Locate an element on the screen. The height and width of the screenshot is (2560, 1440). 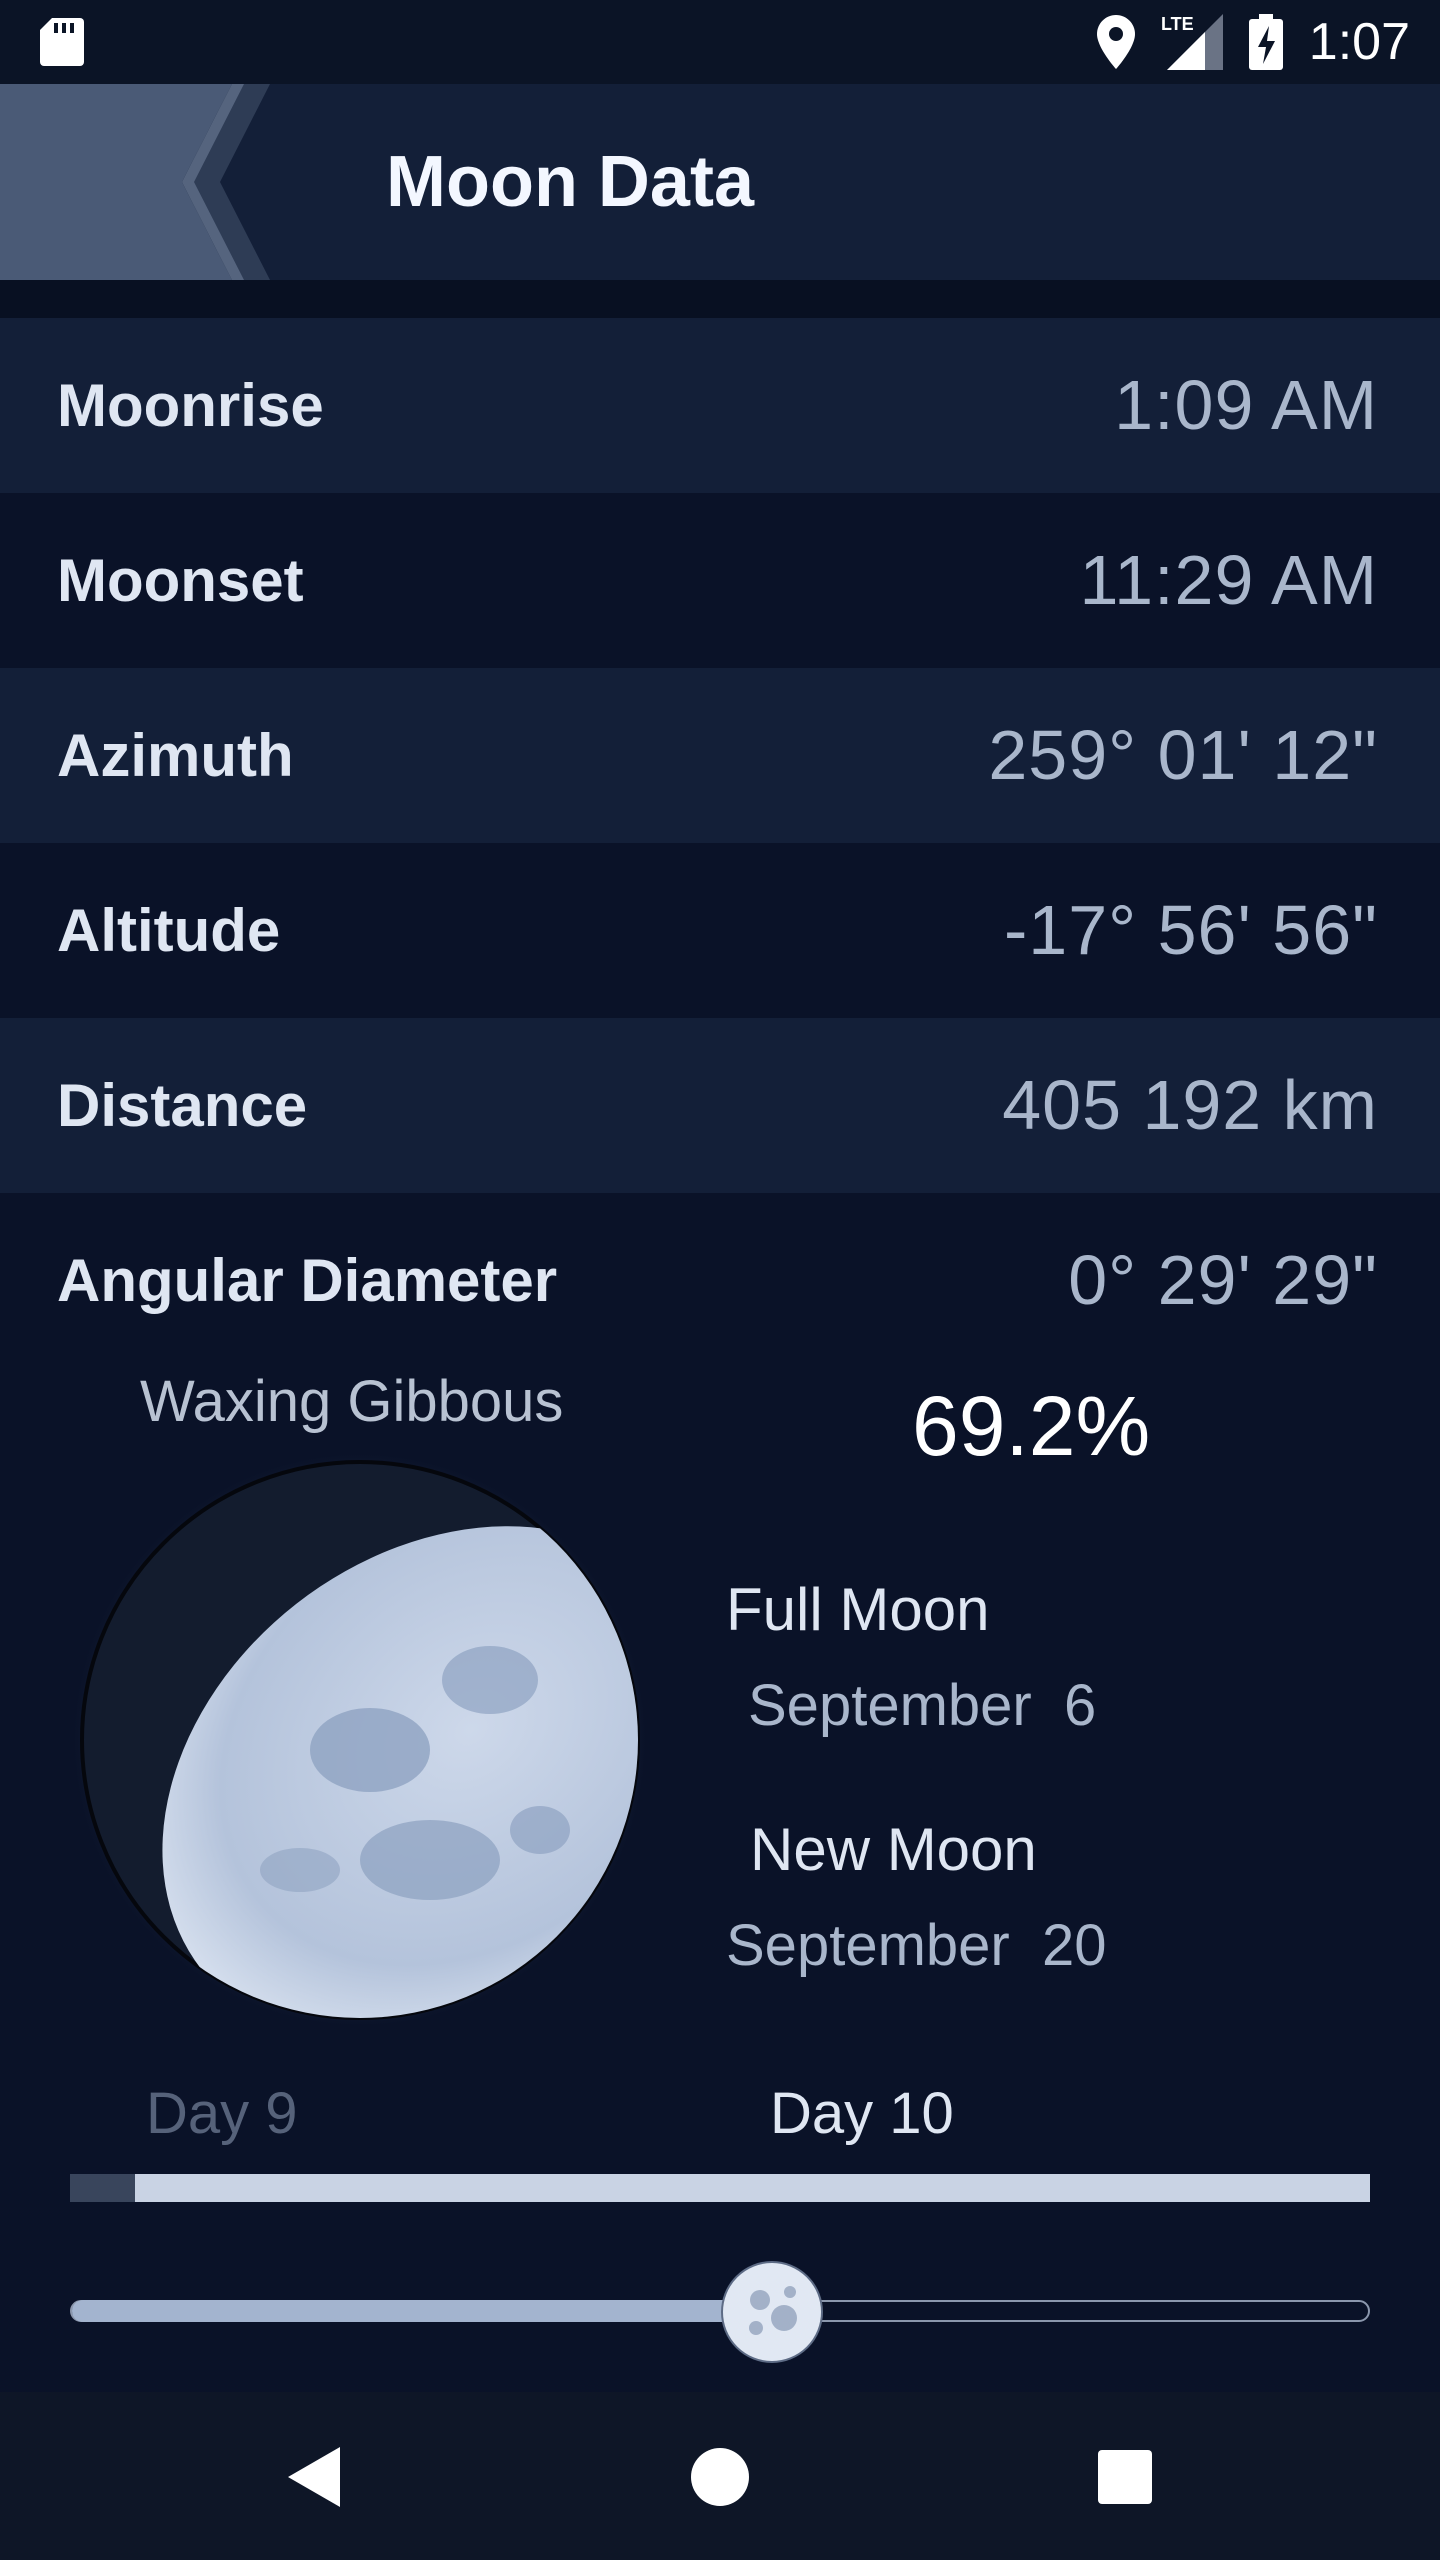
row-label: Azimuth is located at coordinates (175, 755).